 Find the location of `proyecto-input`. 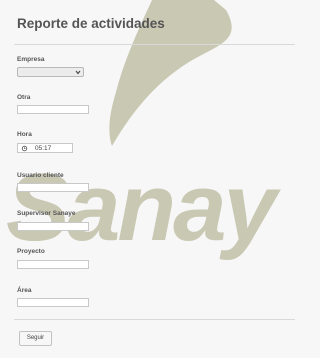

proyecto-input is located at coordinates (53, 264).